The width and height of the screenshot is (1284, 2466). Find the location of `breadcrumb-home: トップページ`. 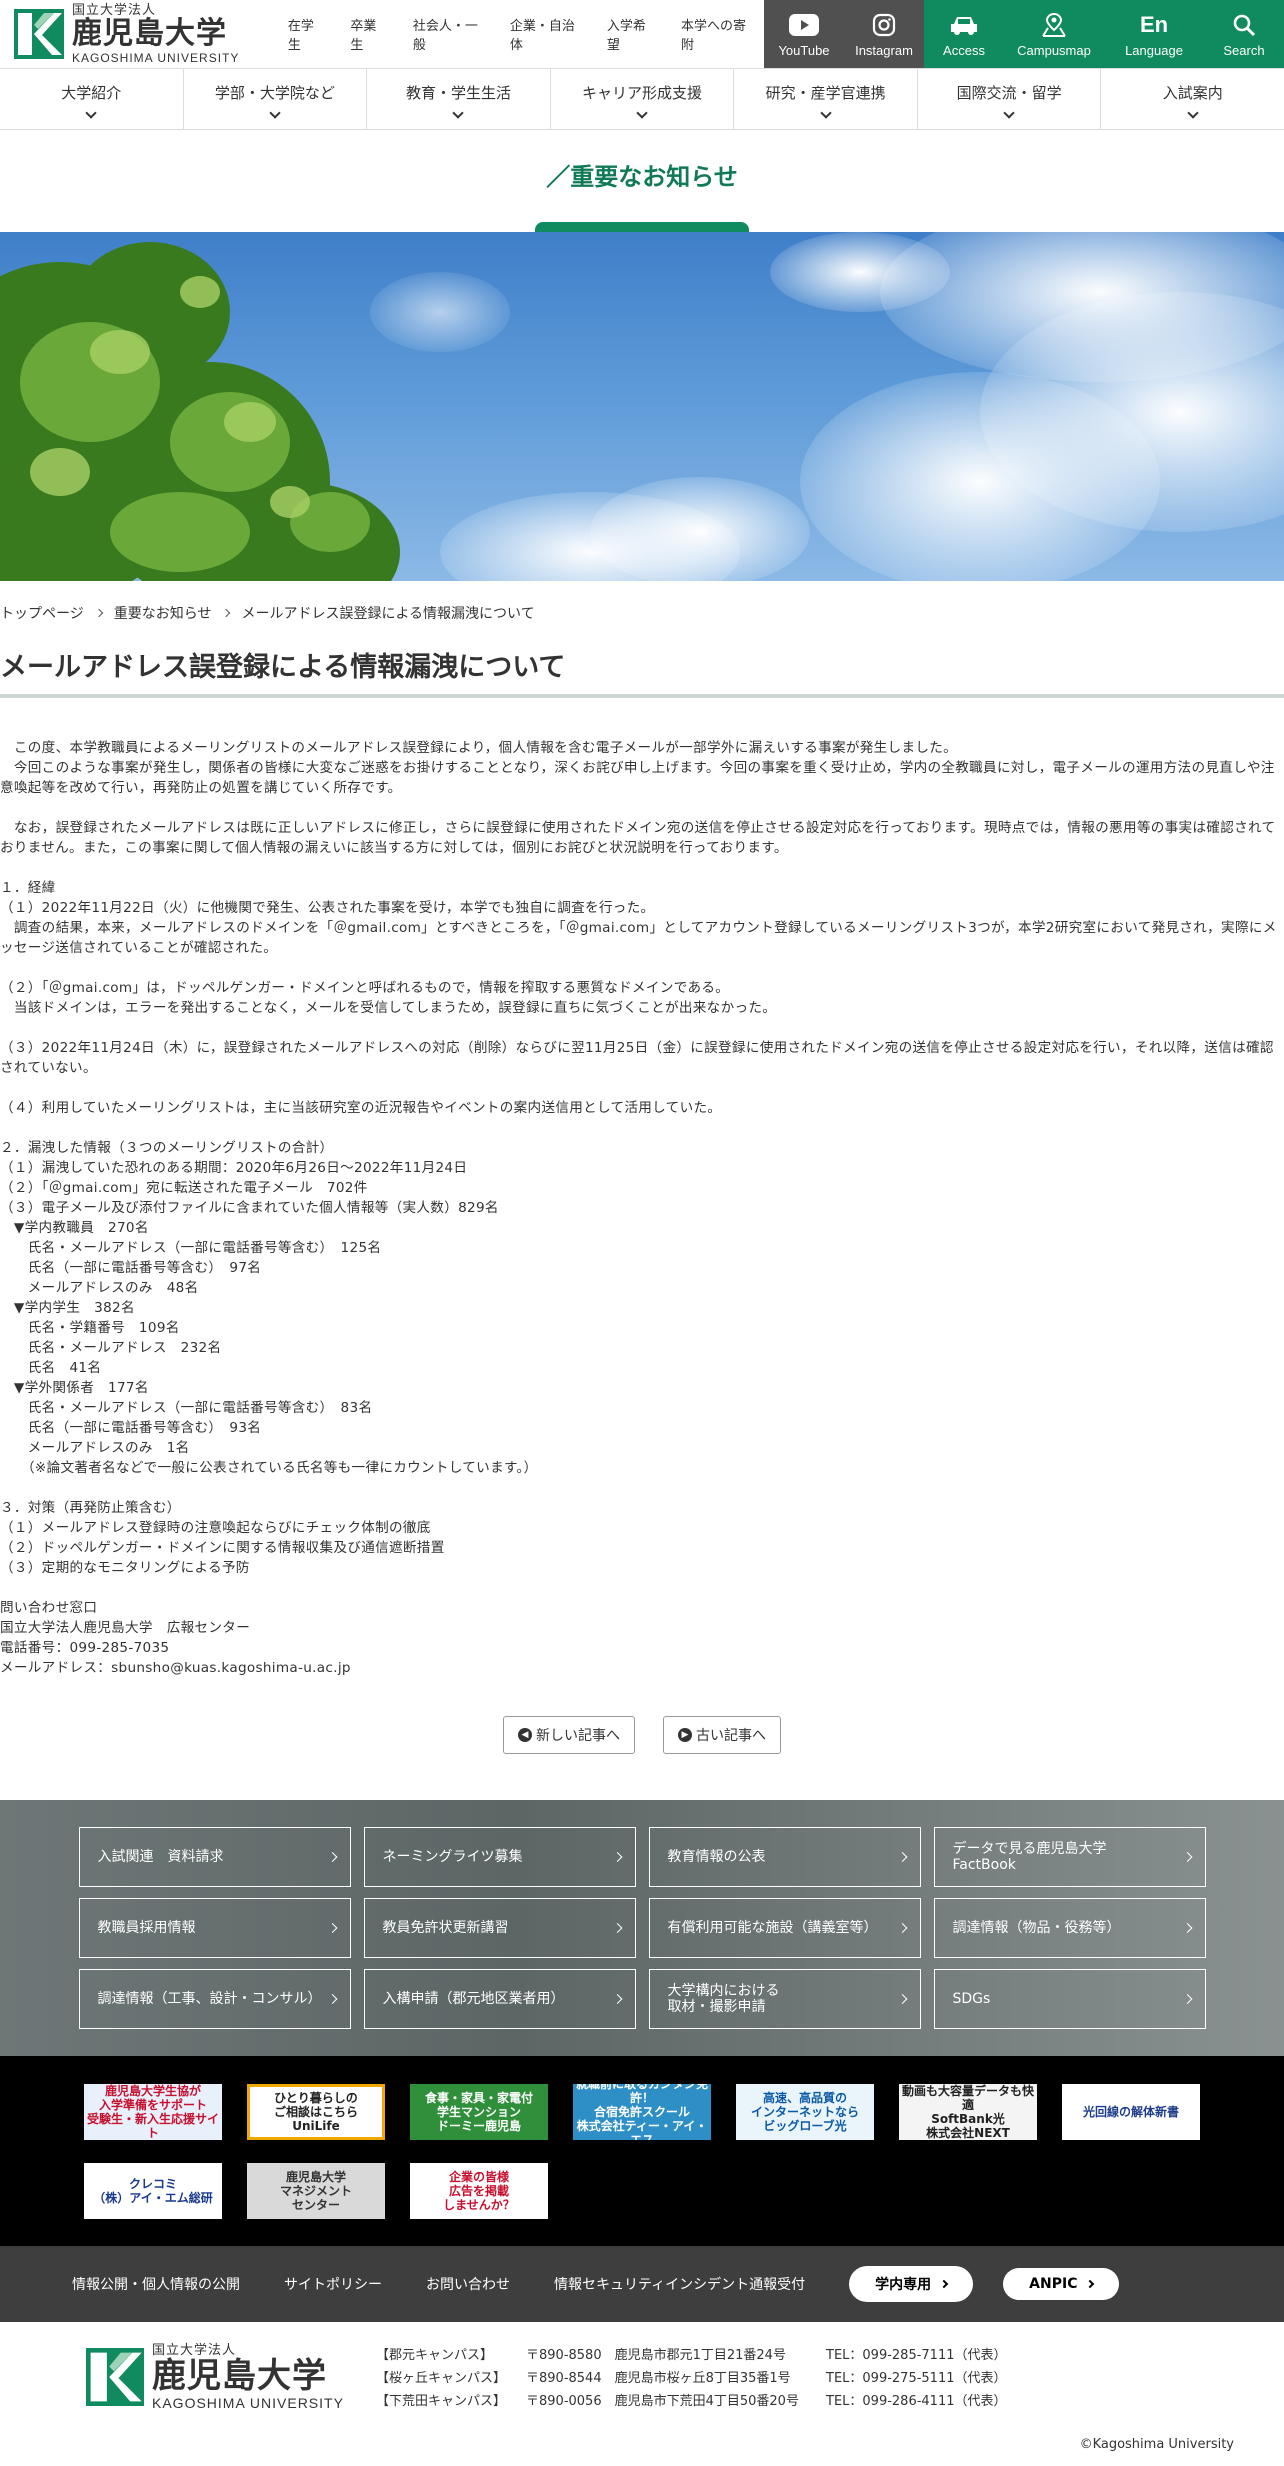

breadcrumb-home: トップページ is located at coordinates (42, 613).